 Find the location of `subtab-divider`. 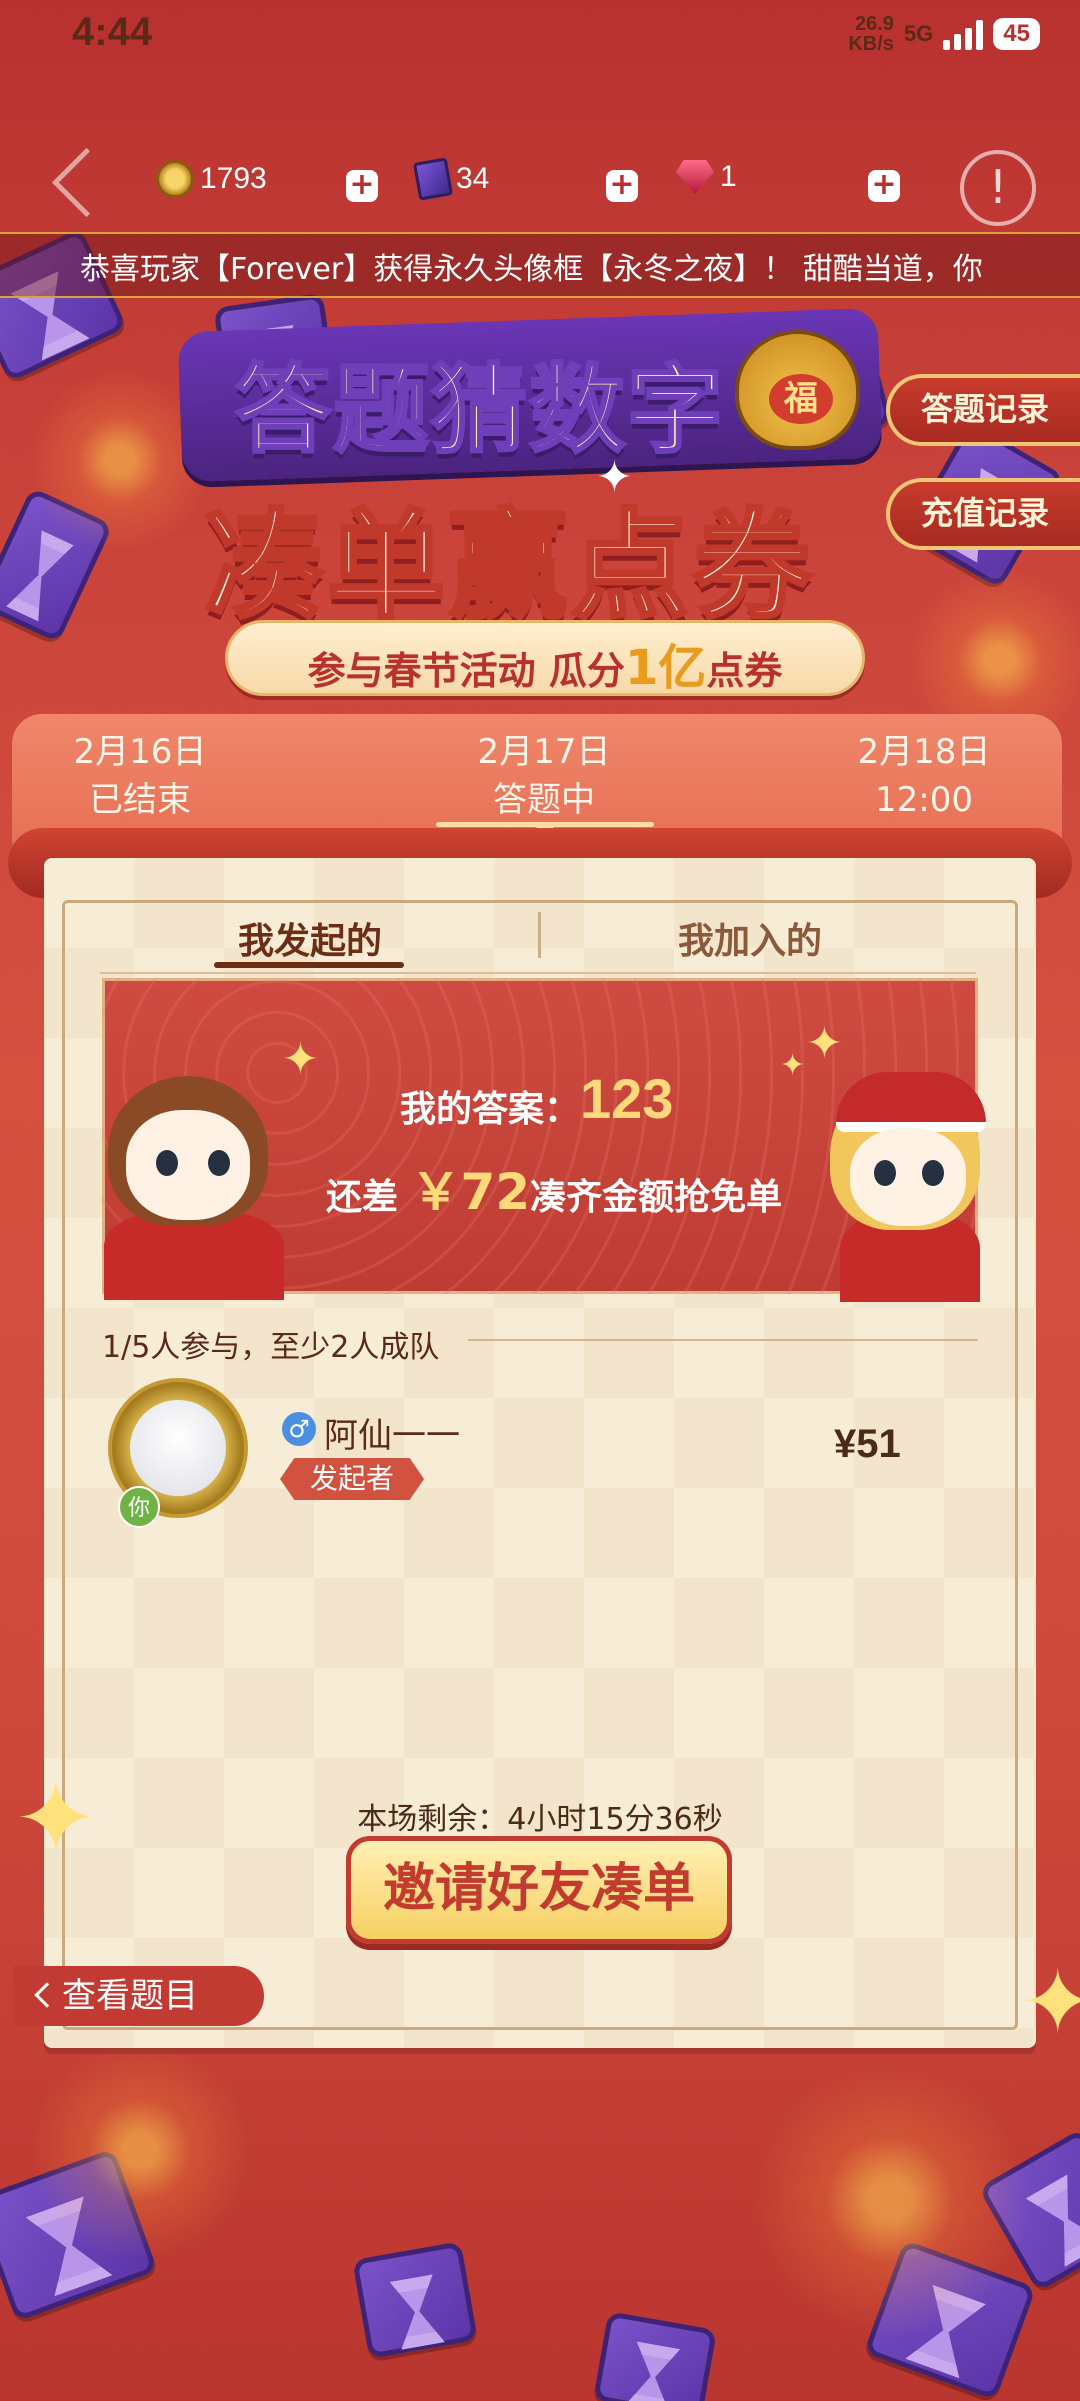

subtab-divider is located at coordinates (539, 935).